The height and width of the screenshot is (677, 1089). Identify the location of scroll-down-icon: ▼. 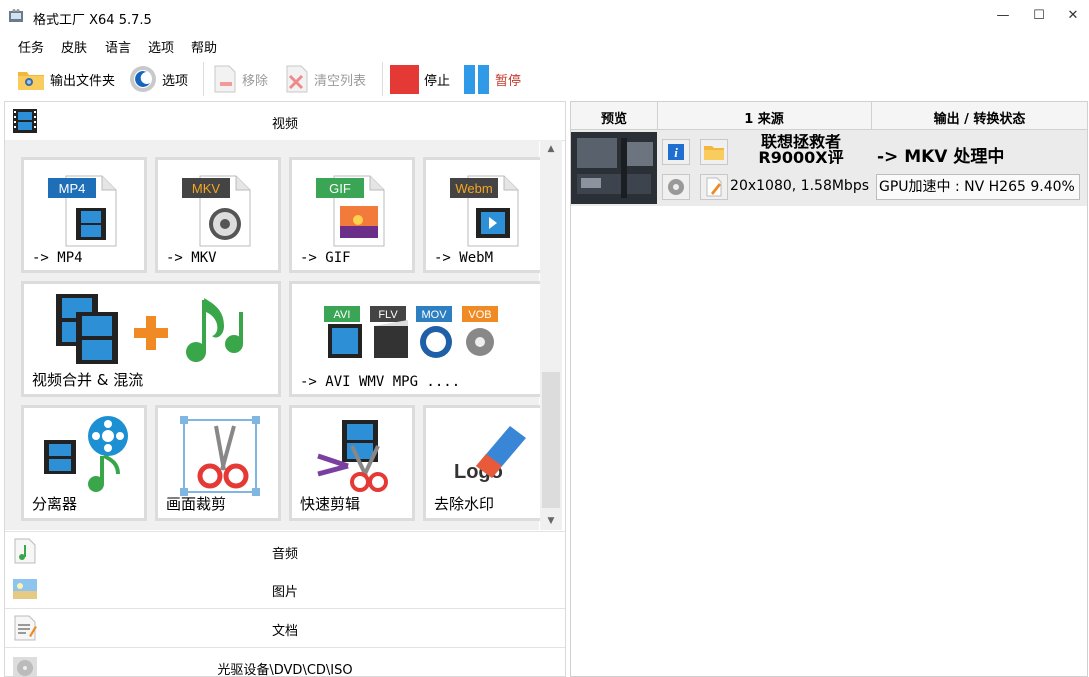
(551, 522).